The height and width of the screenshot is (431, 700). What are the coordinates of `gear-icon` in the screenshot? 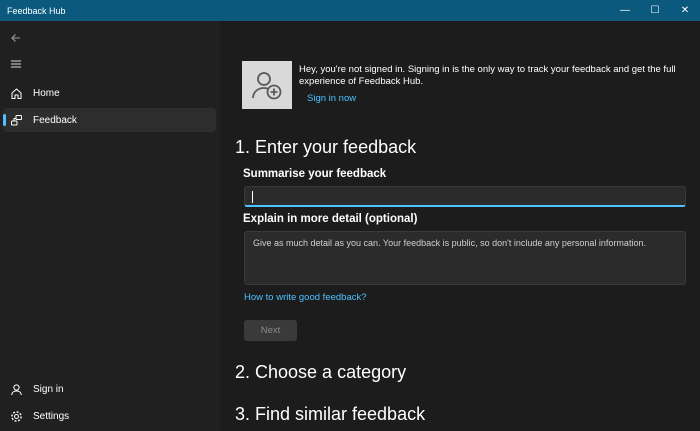 It's located at (16, 416).